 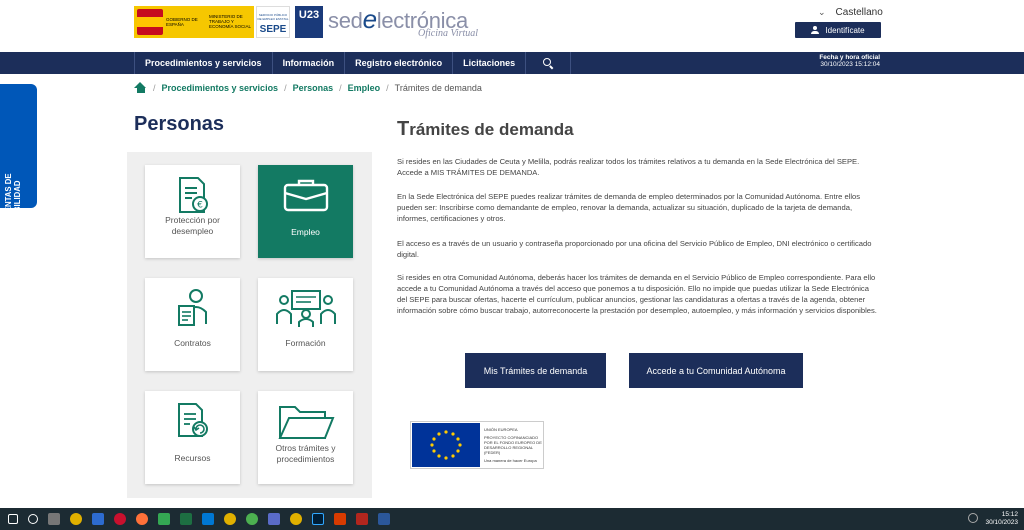 I want to click on accessibility-tools-tab: HERRAMIENTAS DE ACCESIBILIDAD, so click(x=18, y=182).